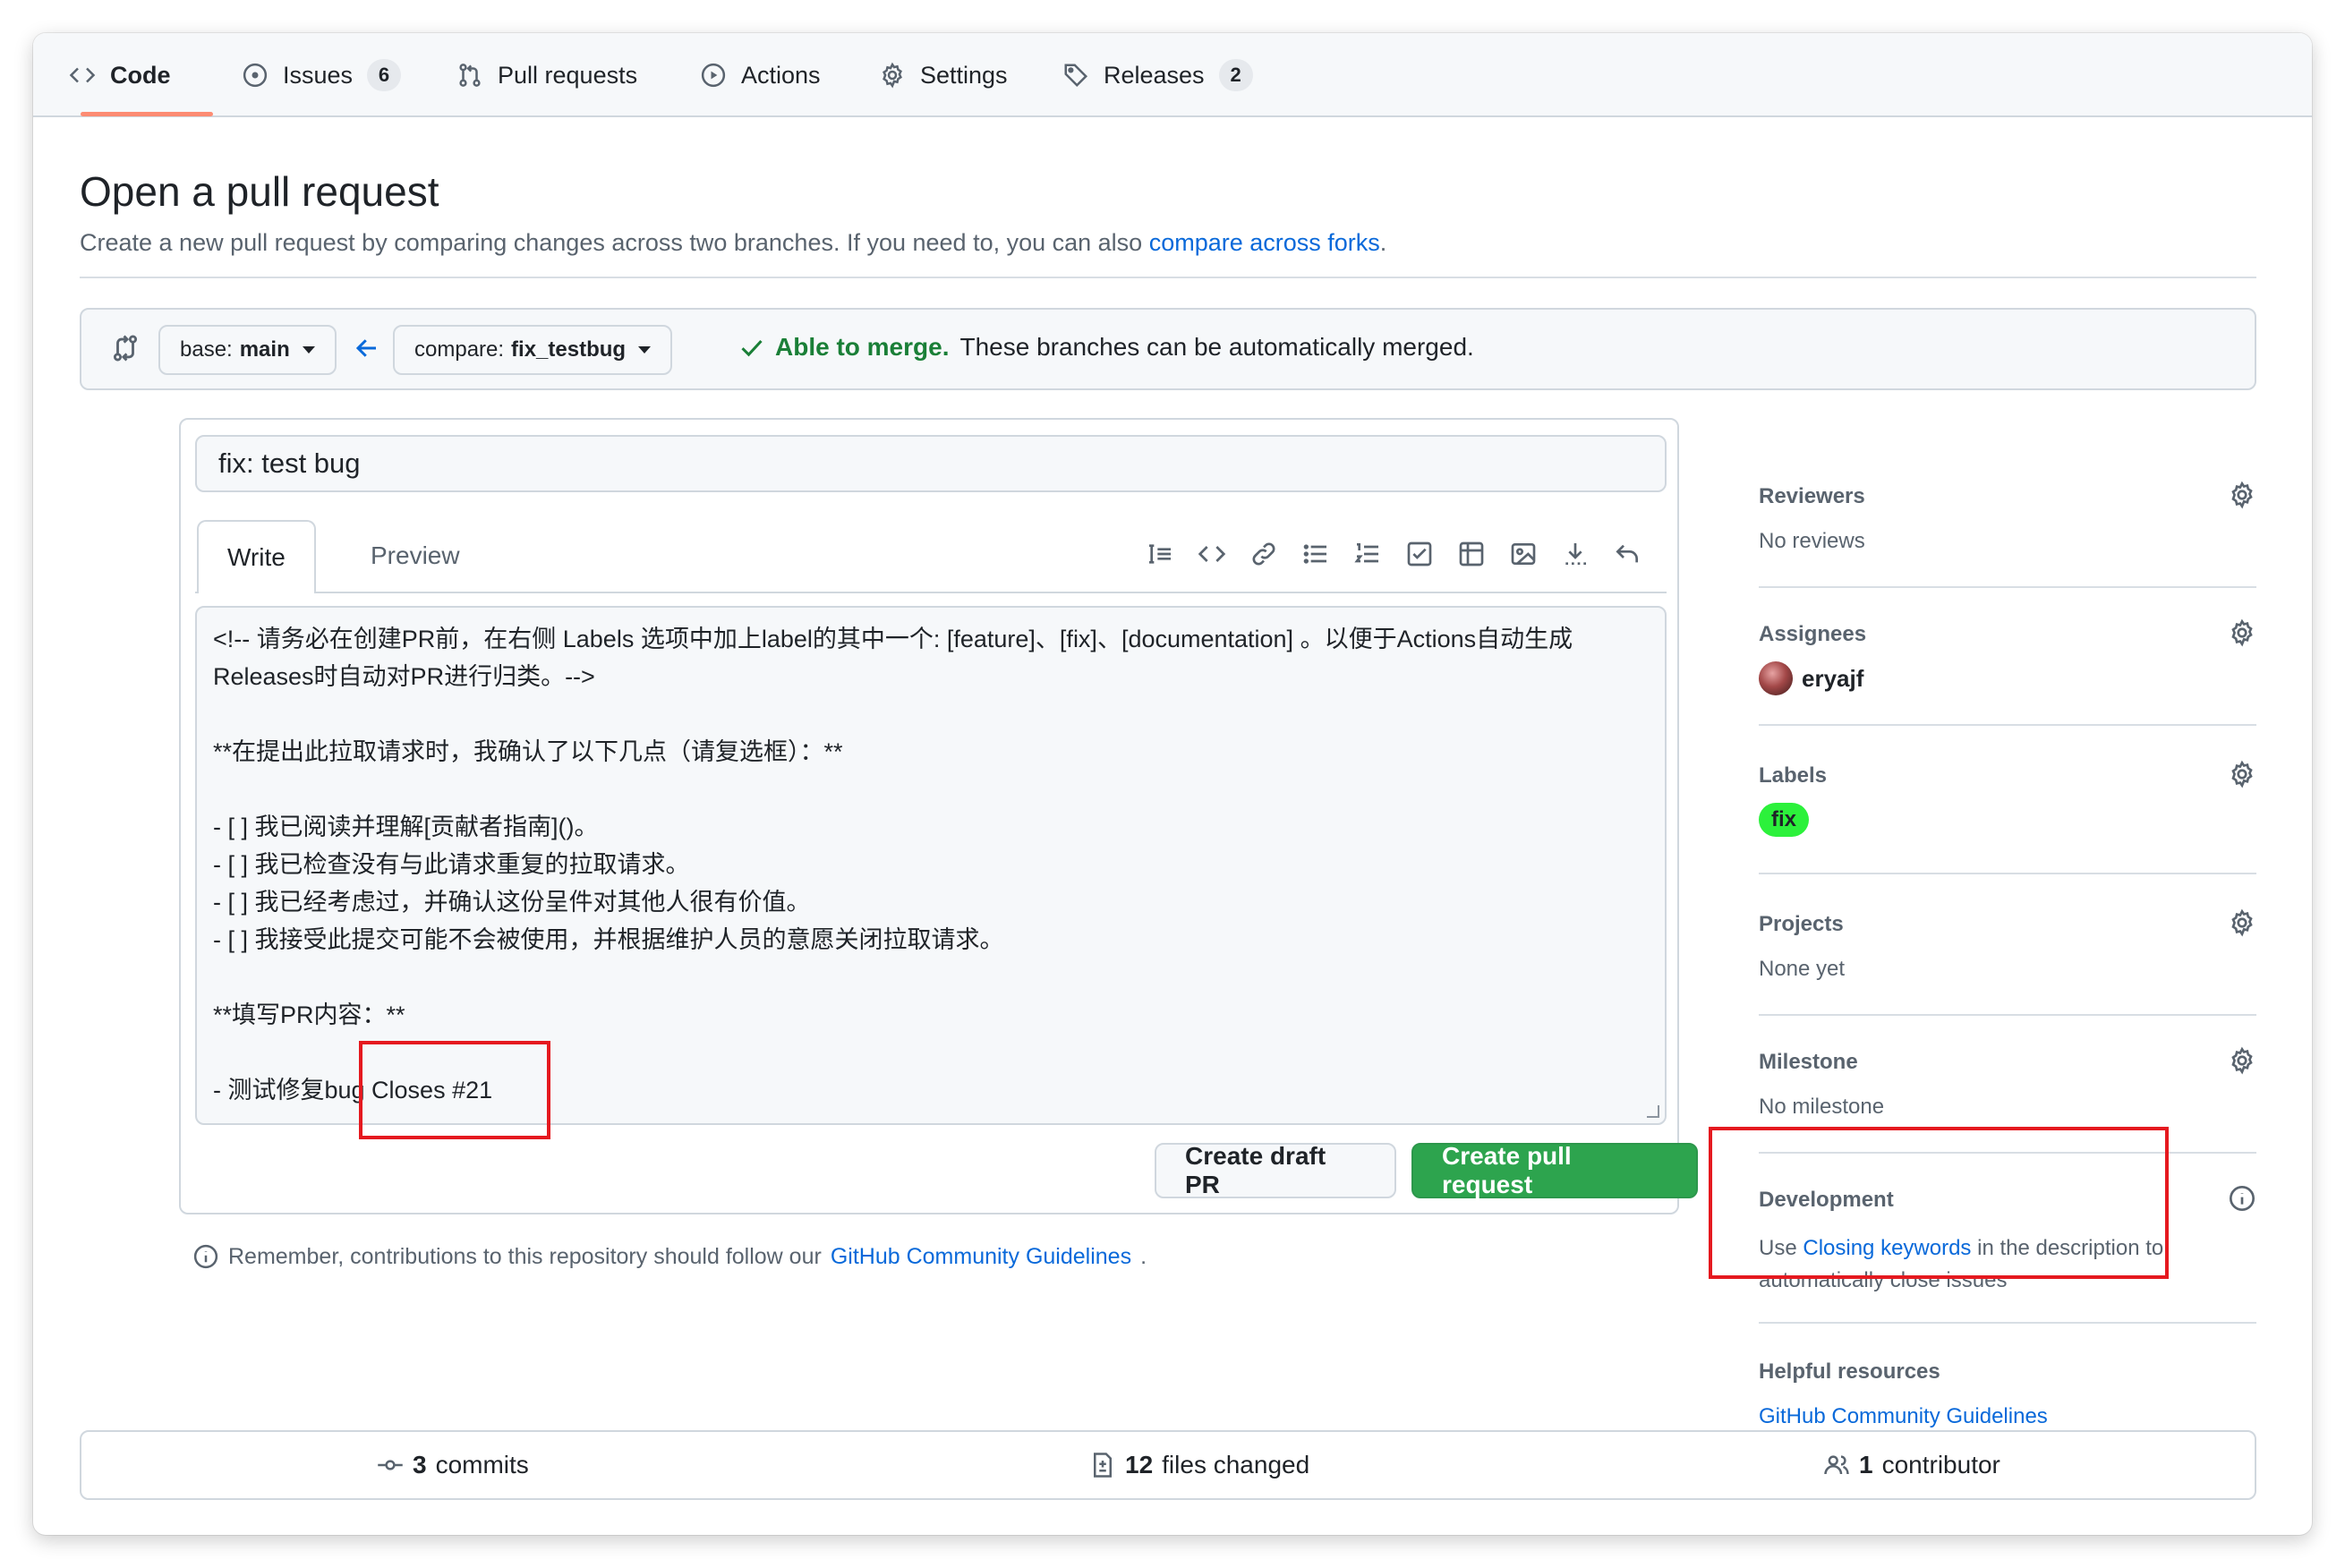  Describe the element at coordinates (1836, 1465) in the screenshot. I see `people-icon` at that location.